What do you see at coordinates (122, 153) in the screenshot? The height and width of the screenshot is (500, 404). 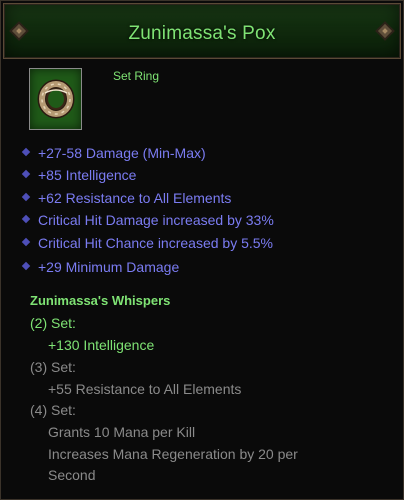 I see `affix-text: +27-58 Damage (Min-Max)` at bounding box center [122, 153].